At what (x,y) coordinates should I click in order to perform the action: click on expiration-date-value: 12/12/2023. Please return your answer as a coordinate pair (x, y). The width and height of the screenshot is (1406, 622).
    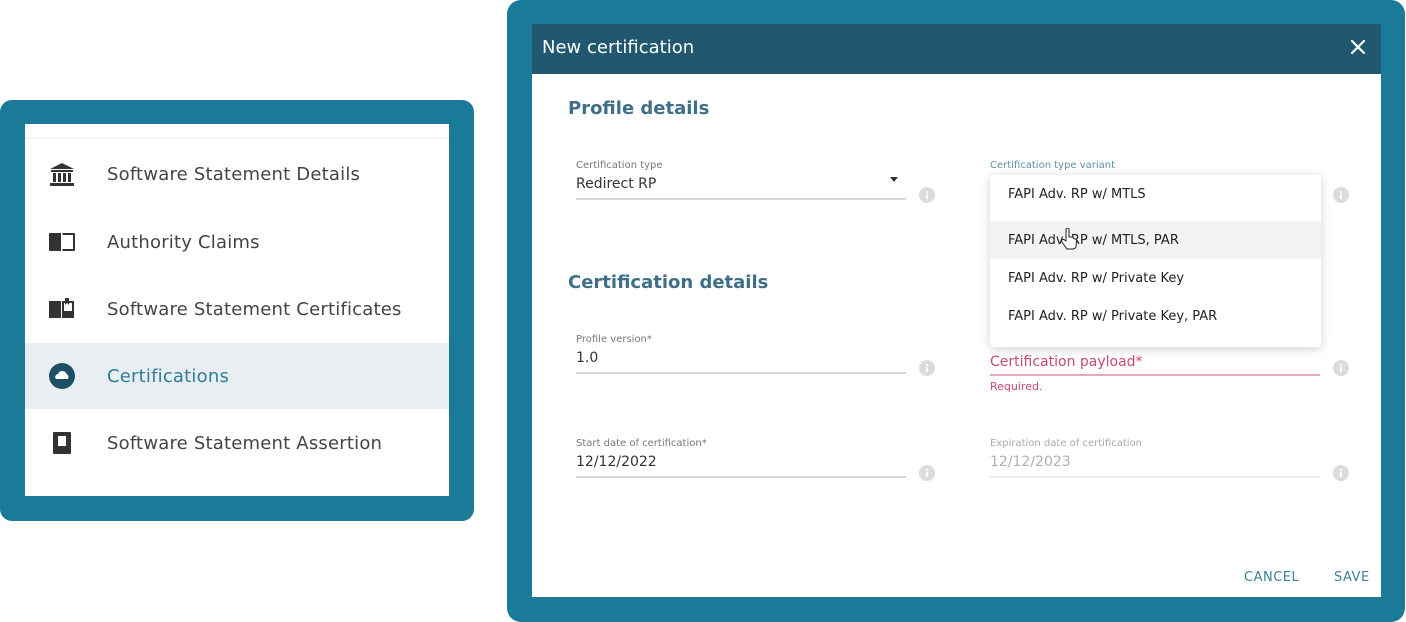
    Looking at the image, I should click on (1030, 462).